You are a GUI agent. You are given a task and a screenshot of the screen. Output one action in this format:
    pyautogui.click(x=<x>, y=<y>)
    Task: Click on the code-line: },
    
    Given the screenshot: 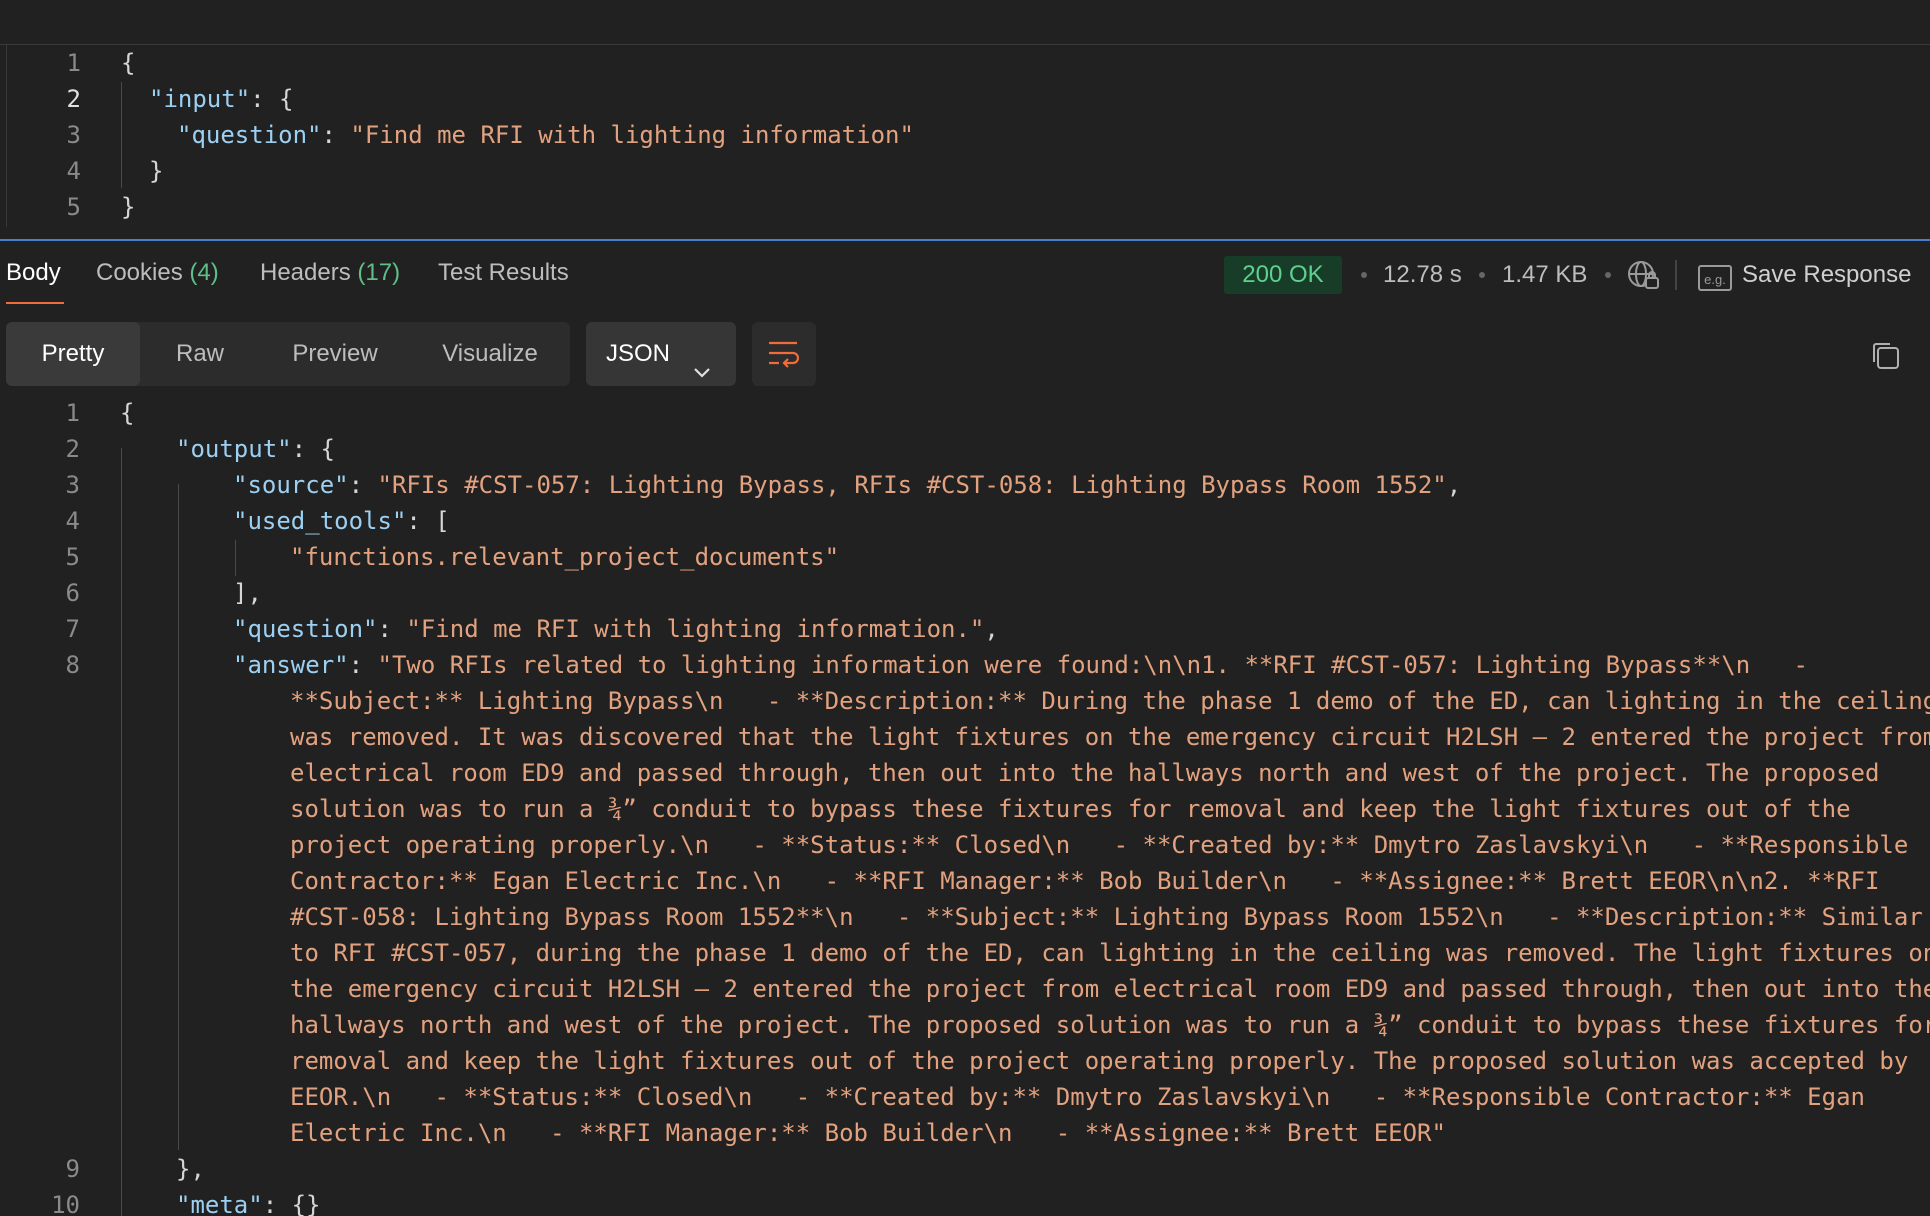 What is the action you would take?
    pyautogui.click(x=190, y=1169)
    